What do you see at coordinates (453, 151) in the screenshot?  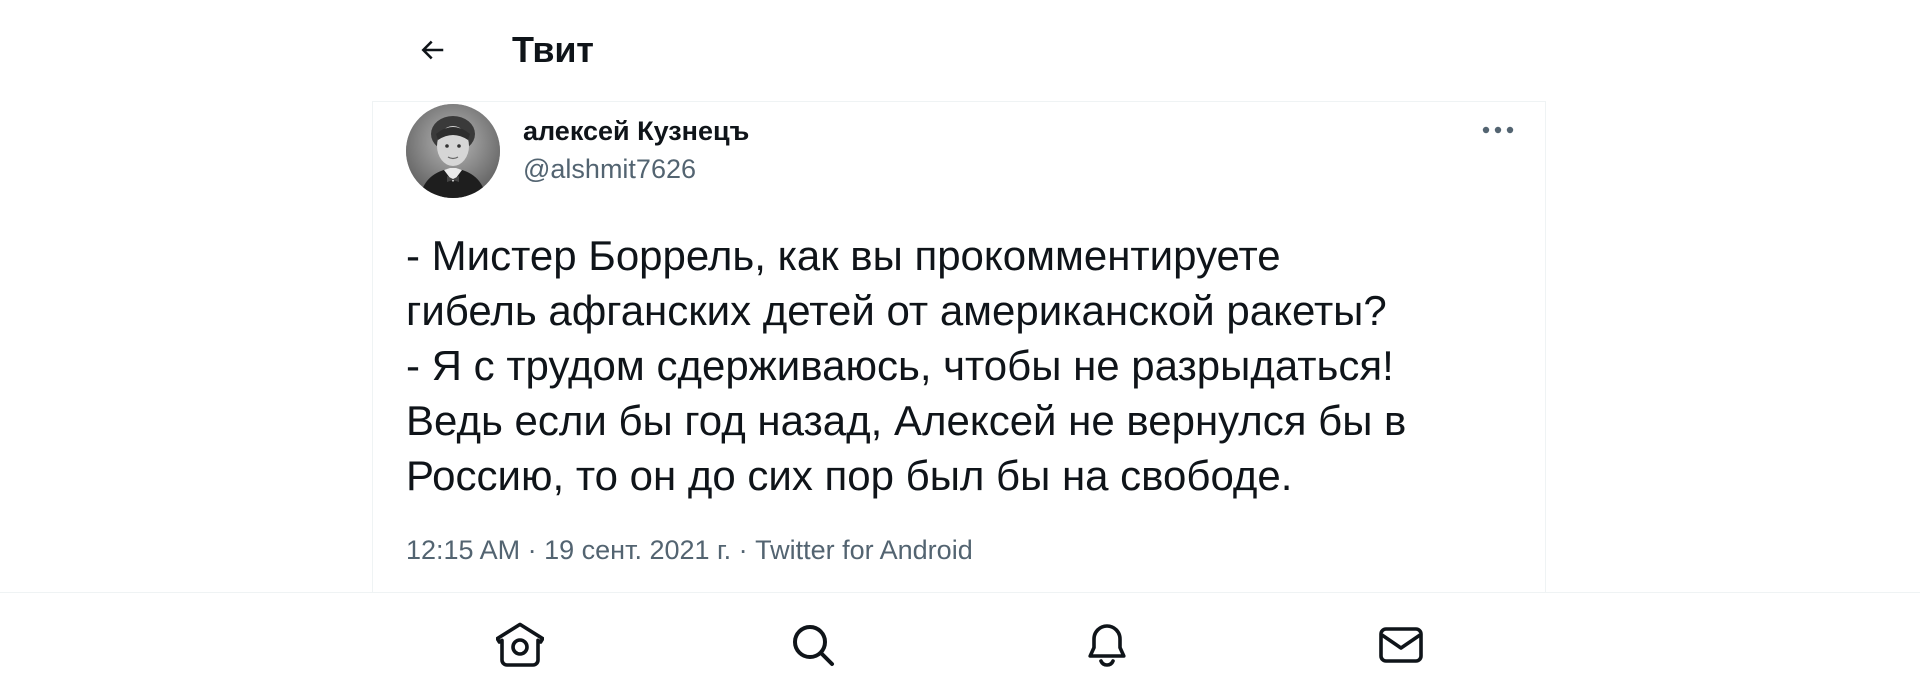 I see `avatar` at bounding box center [453, 151].